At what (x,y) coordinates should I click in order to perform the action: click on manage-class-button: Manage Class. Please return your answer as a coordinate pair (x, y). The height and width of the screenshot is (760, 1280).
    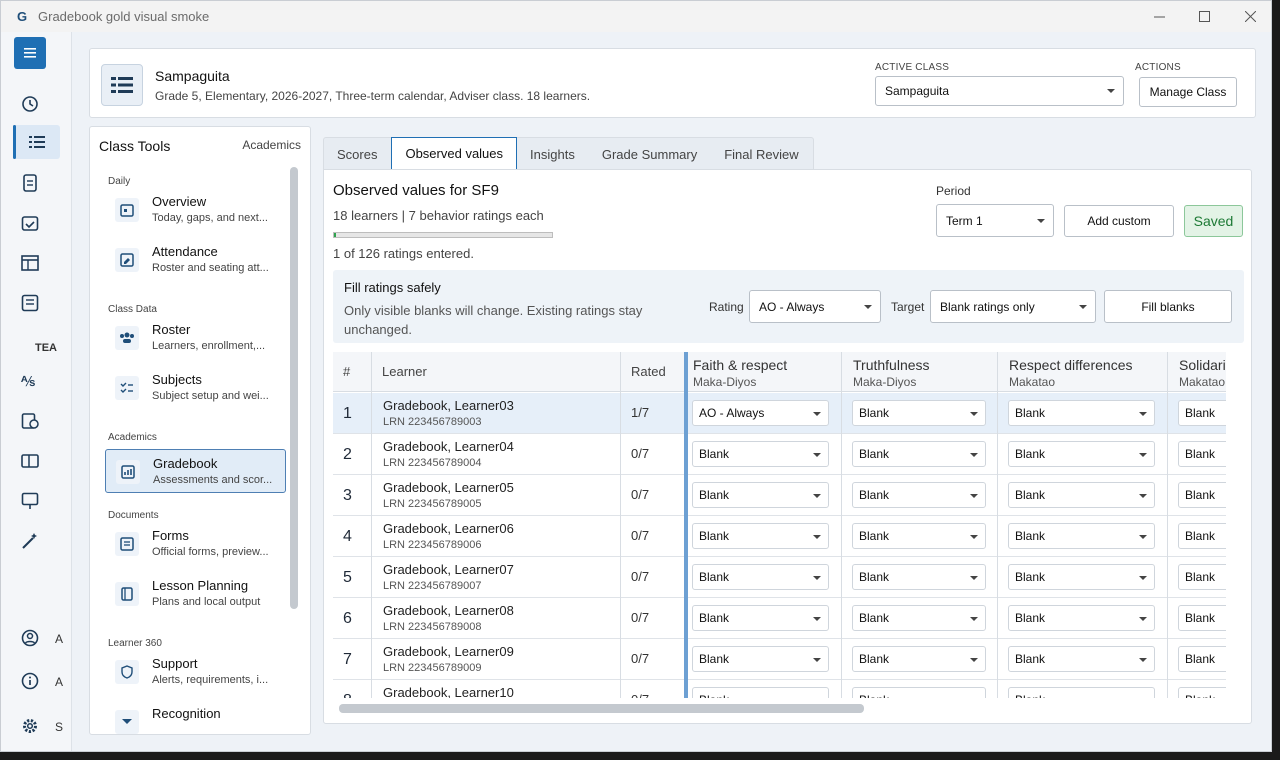
    Looking at the image, I should click on (1188, 92).